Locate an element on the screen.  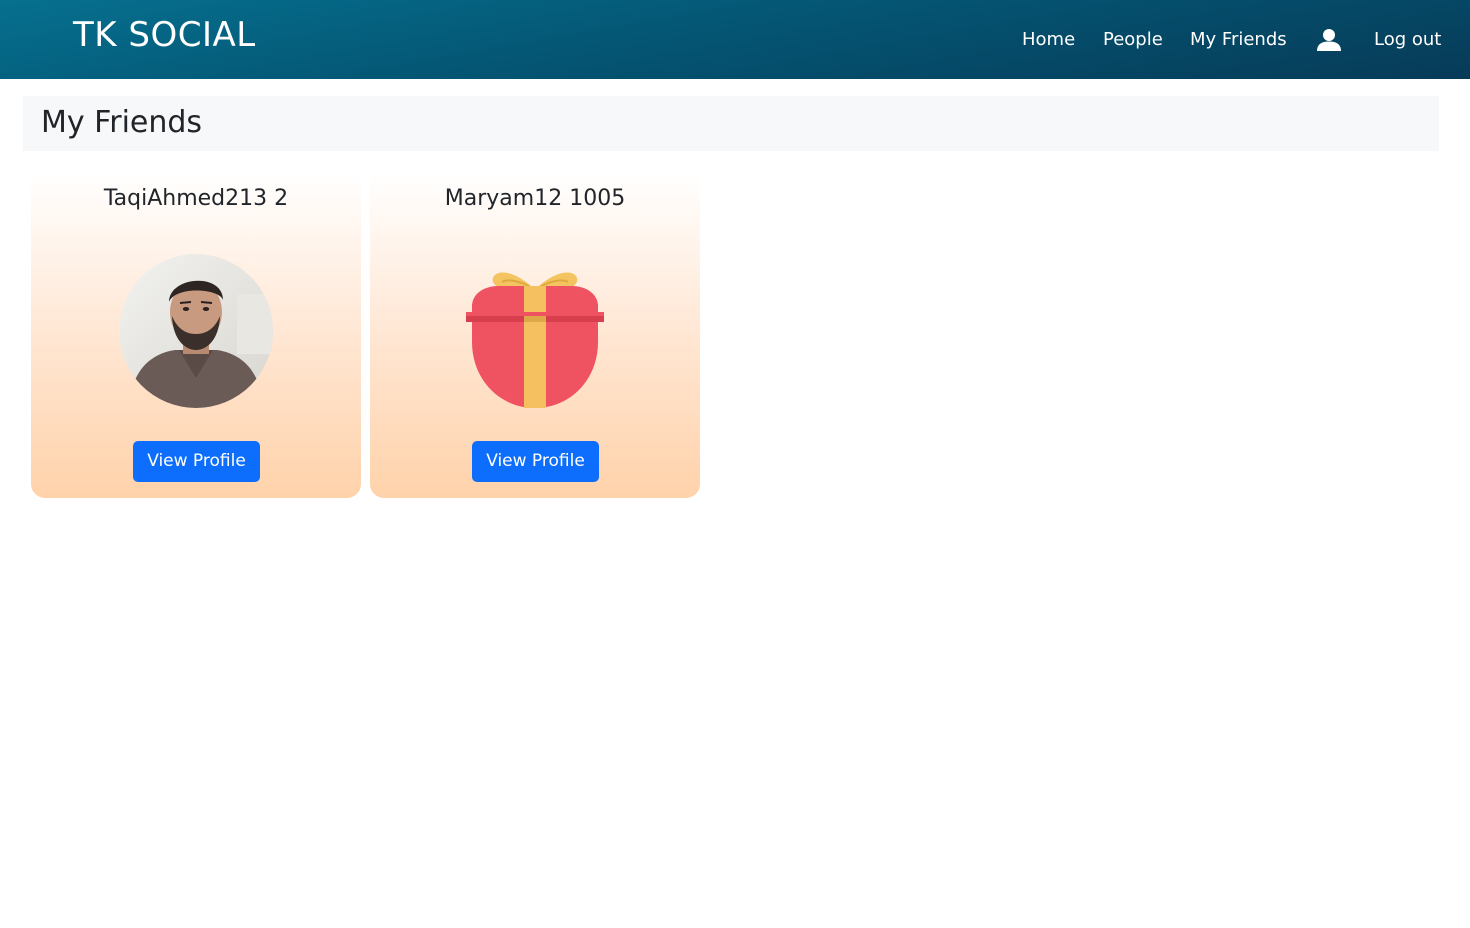
friend-name: Maryam12 1005 is located at coordinates (535, 198).